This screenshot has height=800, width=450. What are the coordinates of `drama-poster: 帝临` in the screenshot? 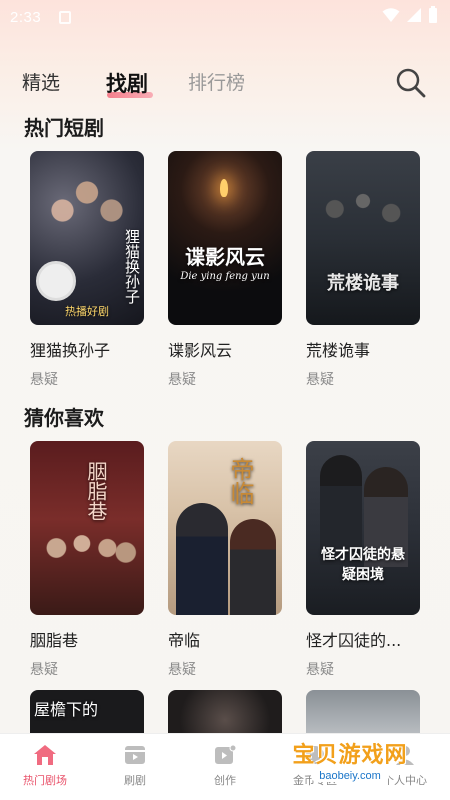 It's located at (225, 528).